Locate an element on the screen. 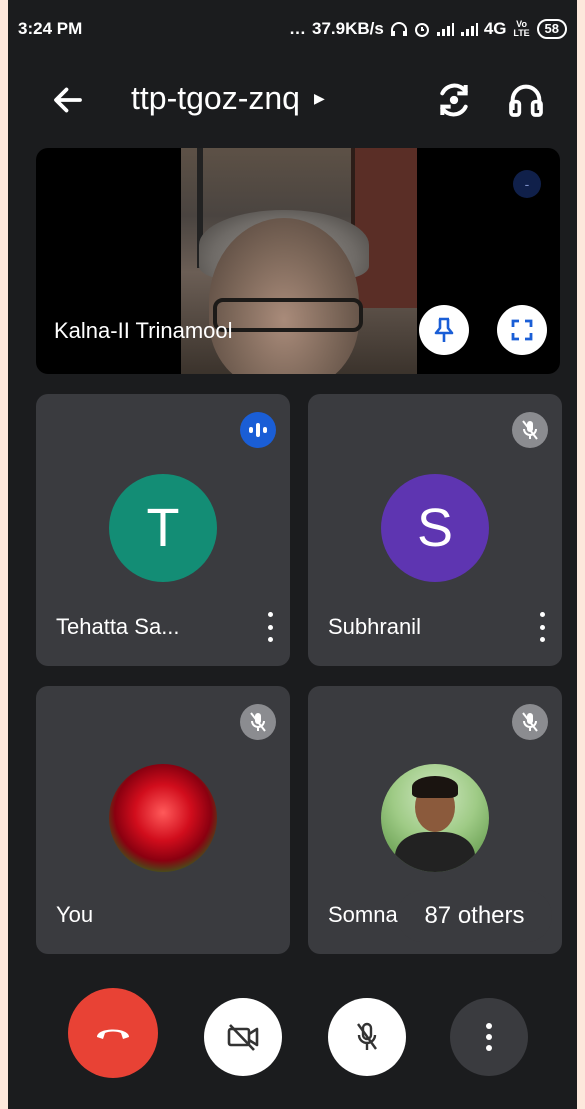  call-header: ttp-tgoz-znq ▶ is located at coordinates (292, 100).